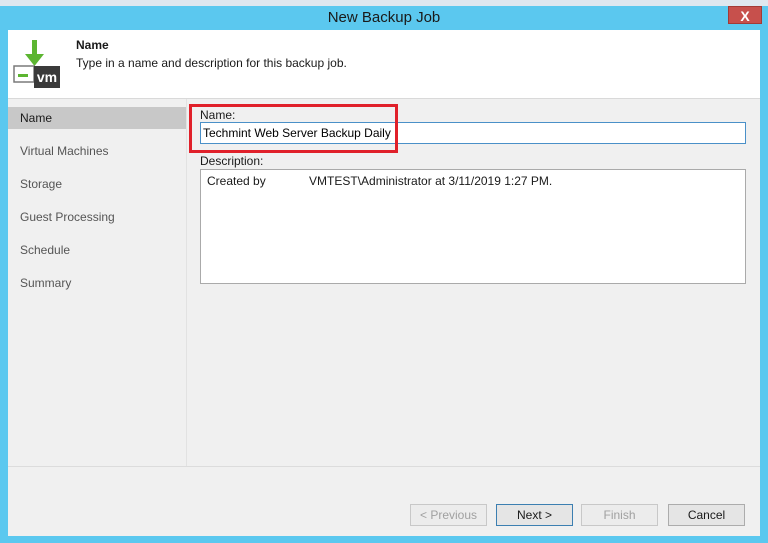  I want to click on nav-item-guest-processing: Guest Processing, so click(97, 217).